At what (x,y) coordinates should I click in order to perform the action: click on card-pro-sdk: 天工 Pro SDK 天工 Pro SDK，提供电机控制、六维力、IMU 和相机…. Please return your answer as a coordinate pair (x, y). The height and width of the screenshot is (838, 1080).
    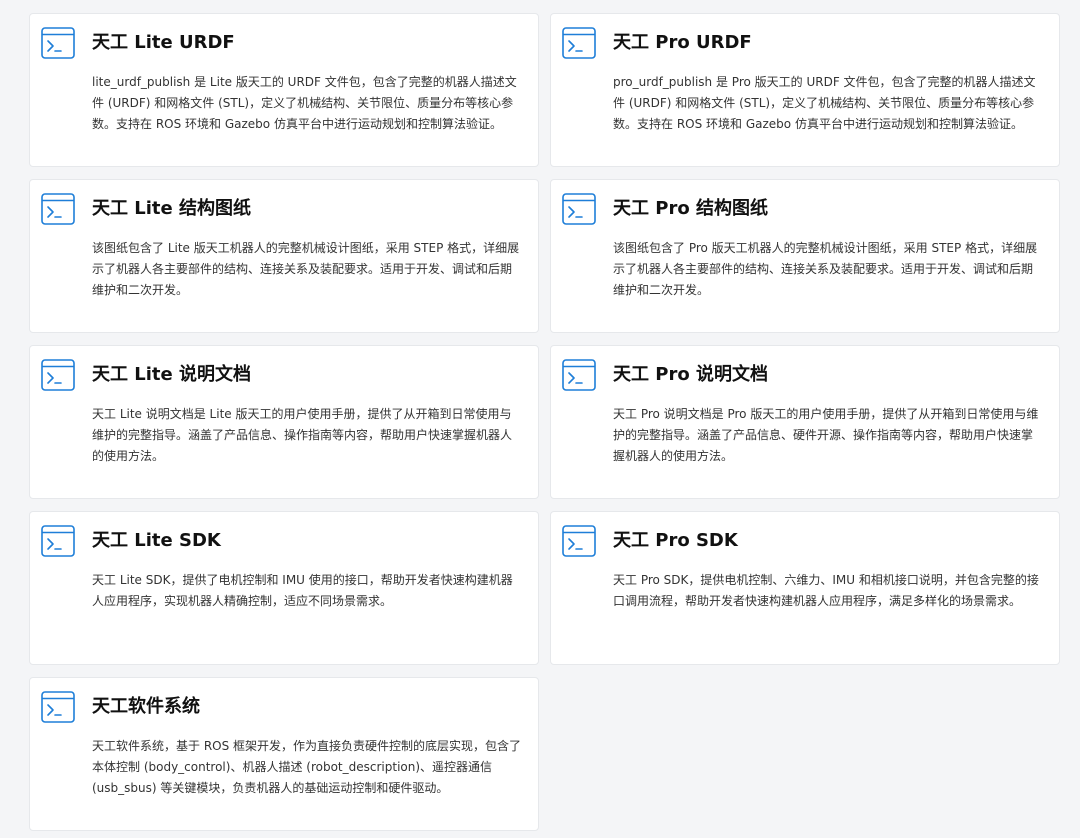
    Looking at the image, I should click on (805, 588).